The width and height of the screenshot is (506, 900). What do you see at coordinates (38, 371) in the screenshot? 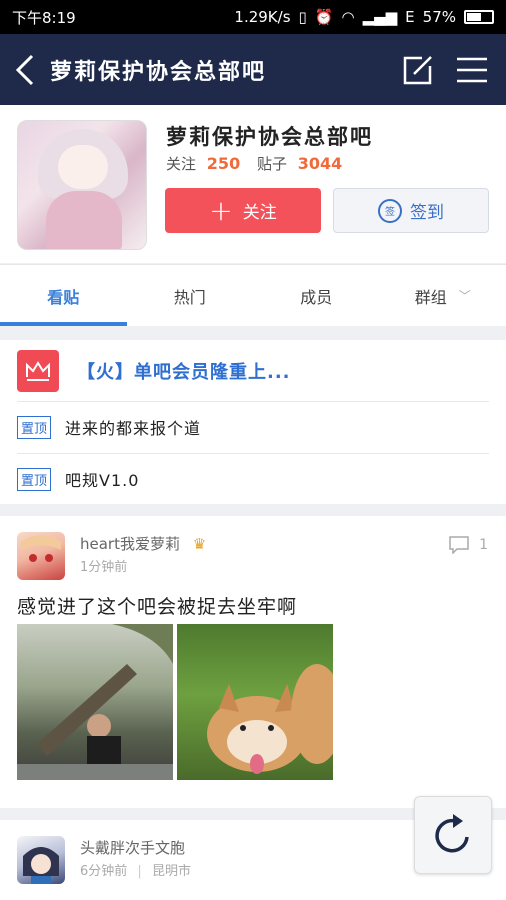
I see `crown-icon` at bounding box center [38, 371].